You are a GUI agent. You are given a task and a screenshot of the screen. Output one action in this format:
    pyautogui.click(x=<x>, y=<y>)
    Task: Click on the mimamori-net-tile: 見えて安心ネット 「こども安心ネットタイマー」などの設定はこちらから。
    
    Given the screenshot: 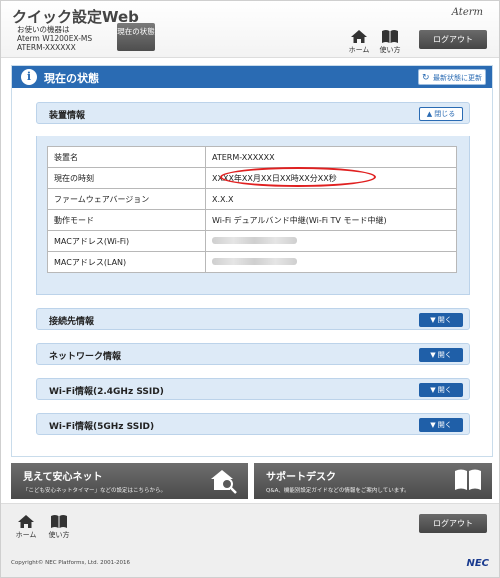 What is the action you would take?
    pyautogui.click(x=129, y=481)
    